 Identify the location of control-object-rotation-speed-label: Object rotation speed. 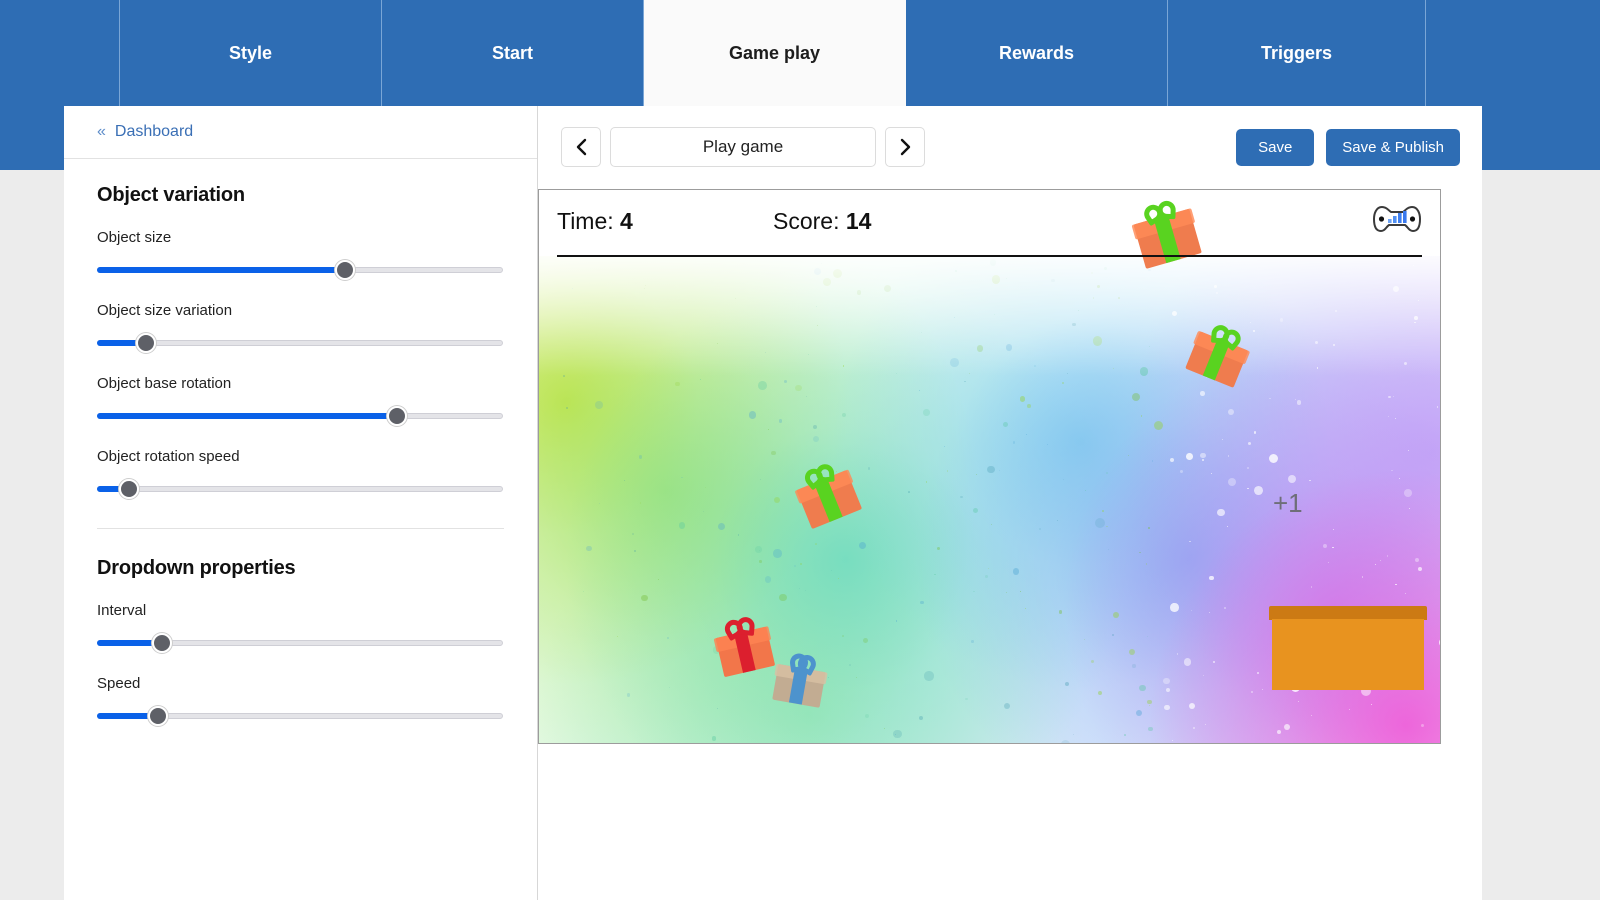
(168, 456).